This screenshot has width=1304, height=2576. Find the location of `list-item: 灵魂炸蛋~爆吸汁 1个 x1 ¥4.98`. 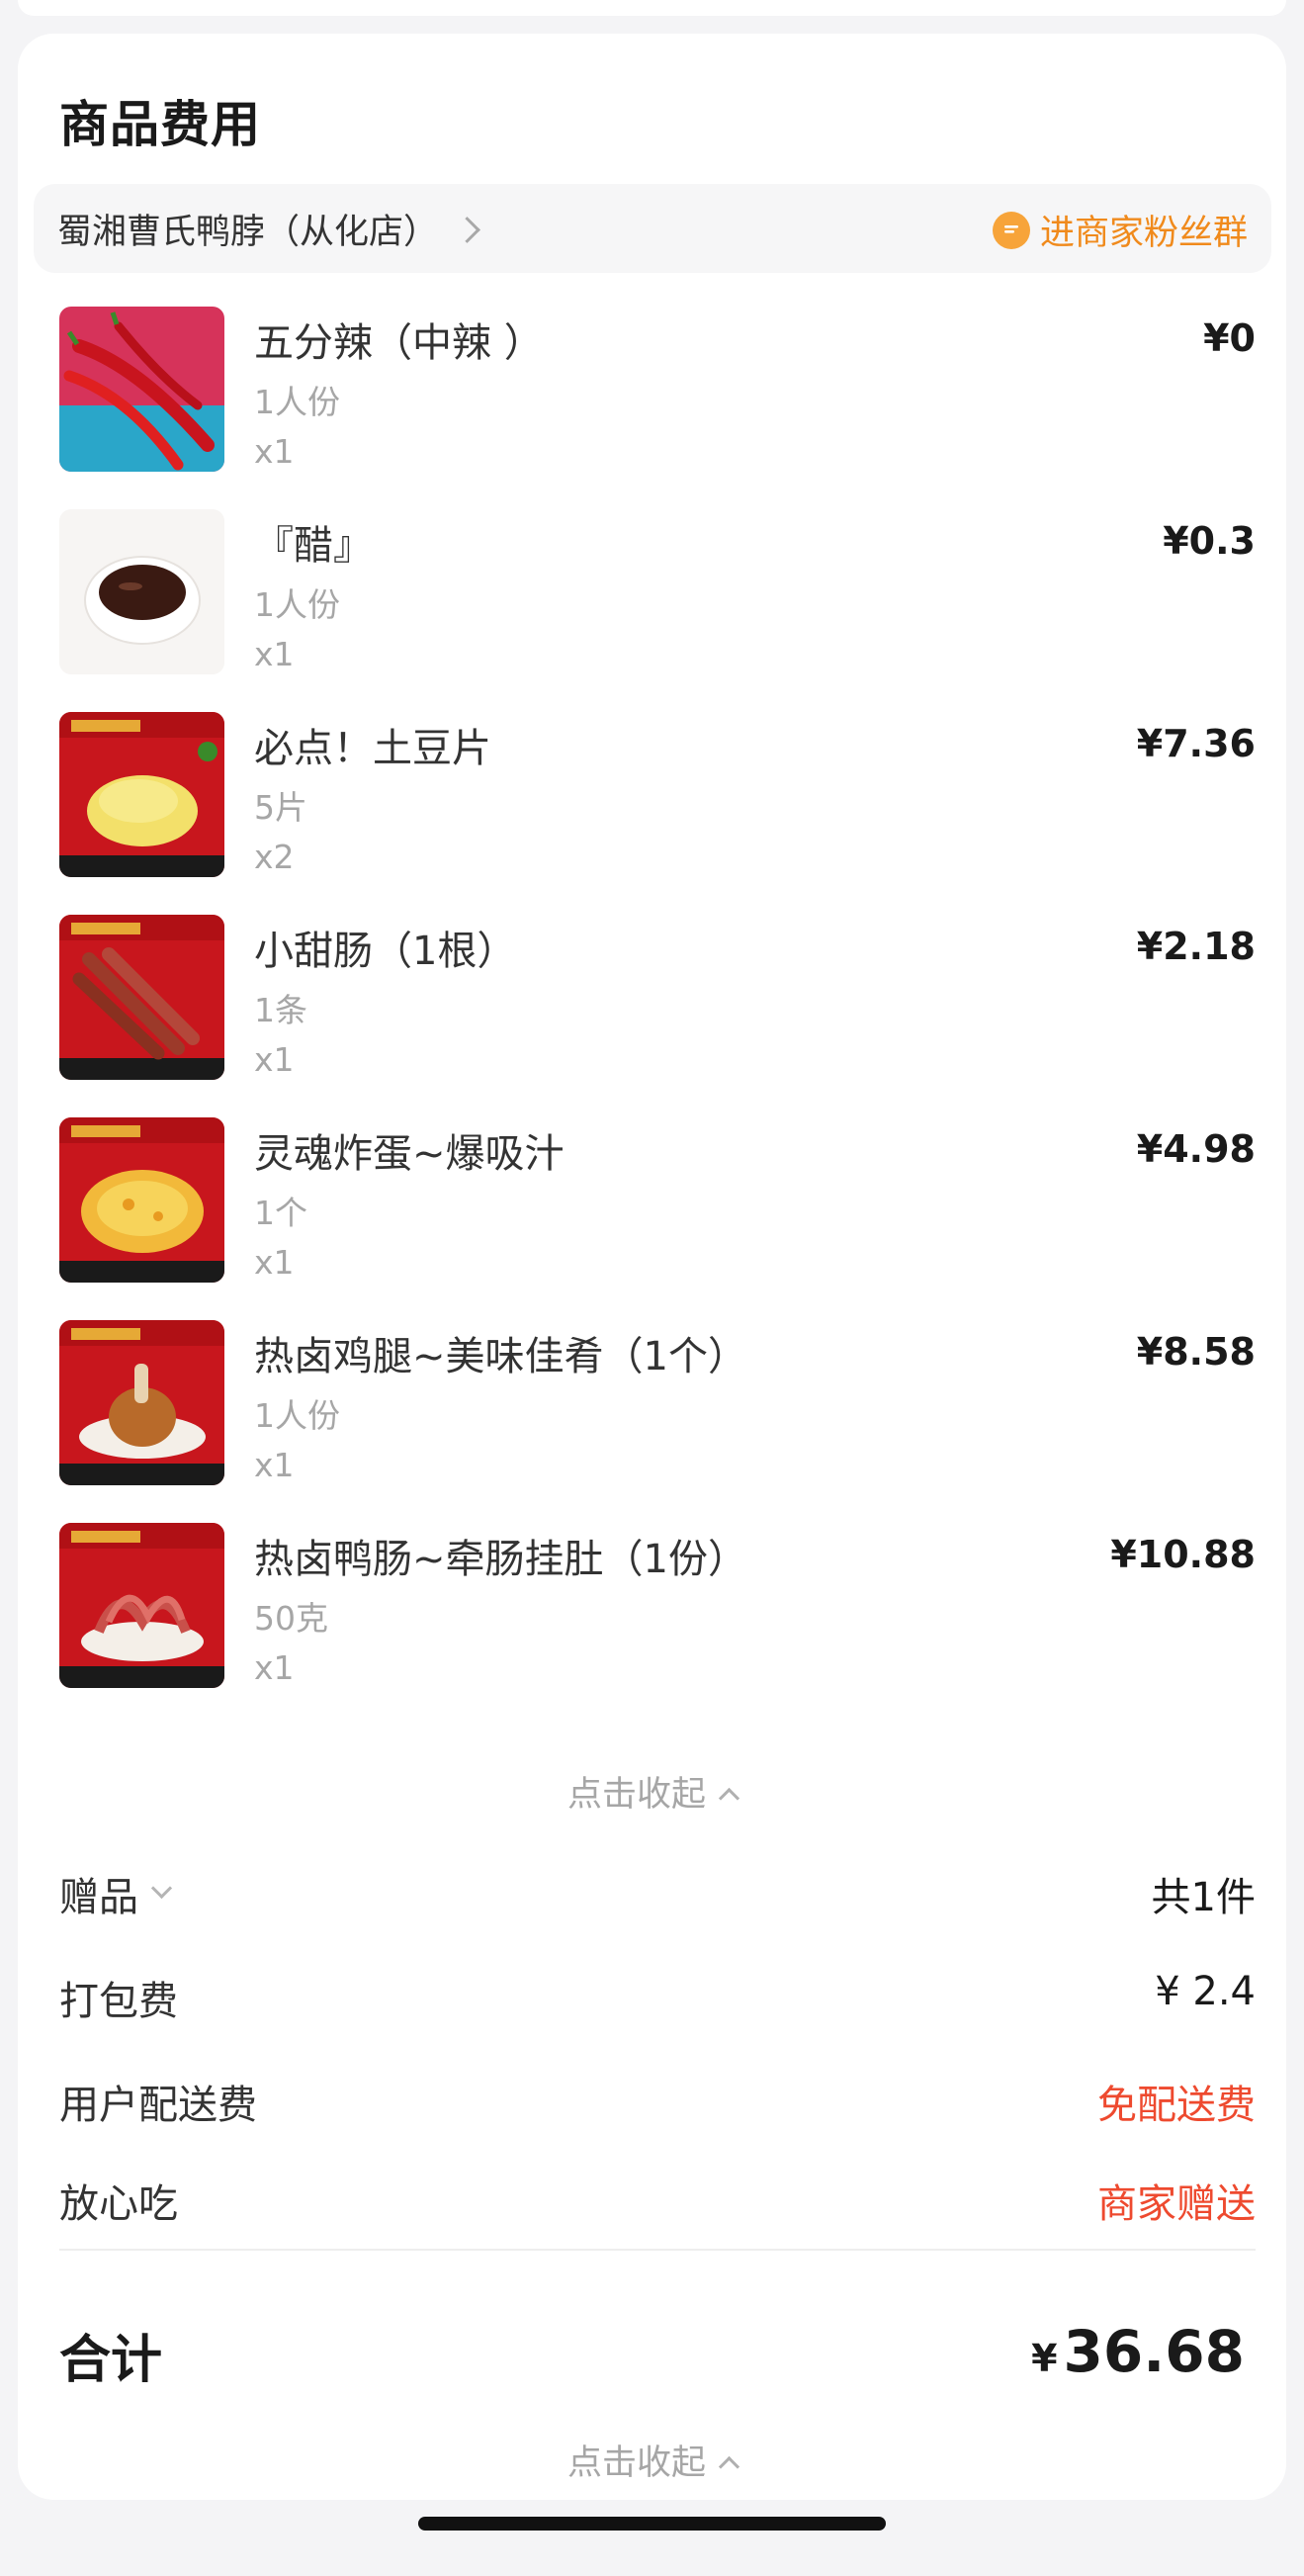

list-item: 灵魂炸蛋~爆吸汁 1个 x1 ¥4.98 is located at coordinates (657, 1201).